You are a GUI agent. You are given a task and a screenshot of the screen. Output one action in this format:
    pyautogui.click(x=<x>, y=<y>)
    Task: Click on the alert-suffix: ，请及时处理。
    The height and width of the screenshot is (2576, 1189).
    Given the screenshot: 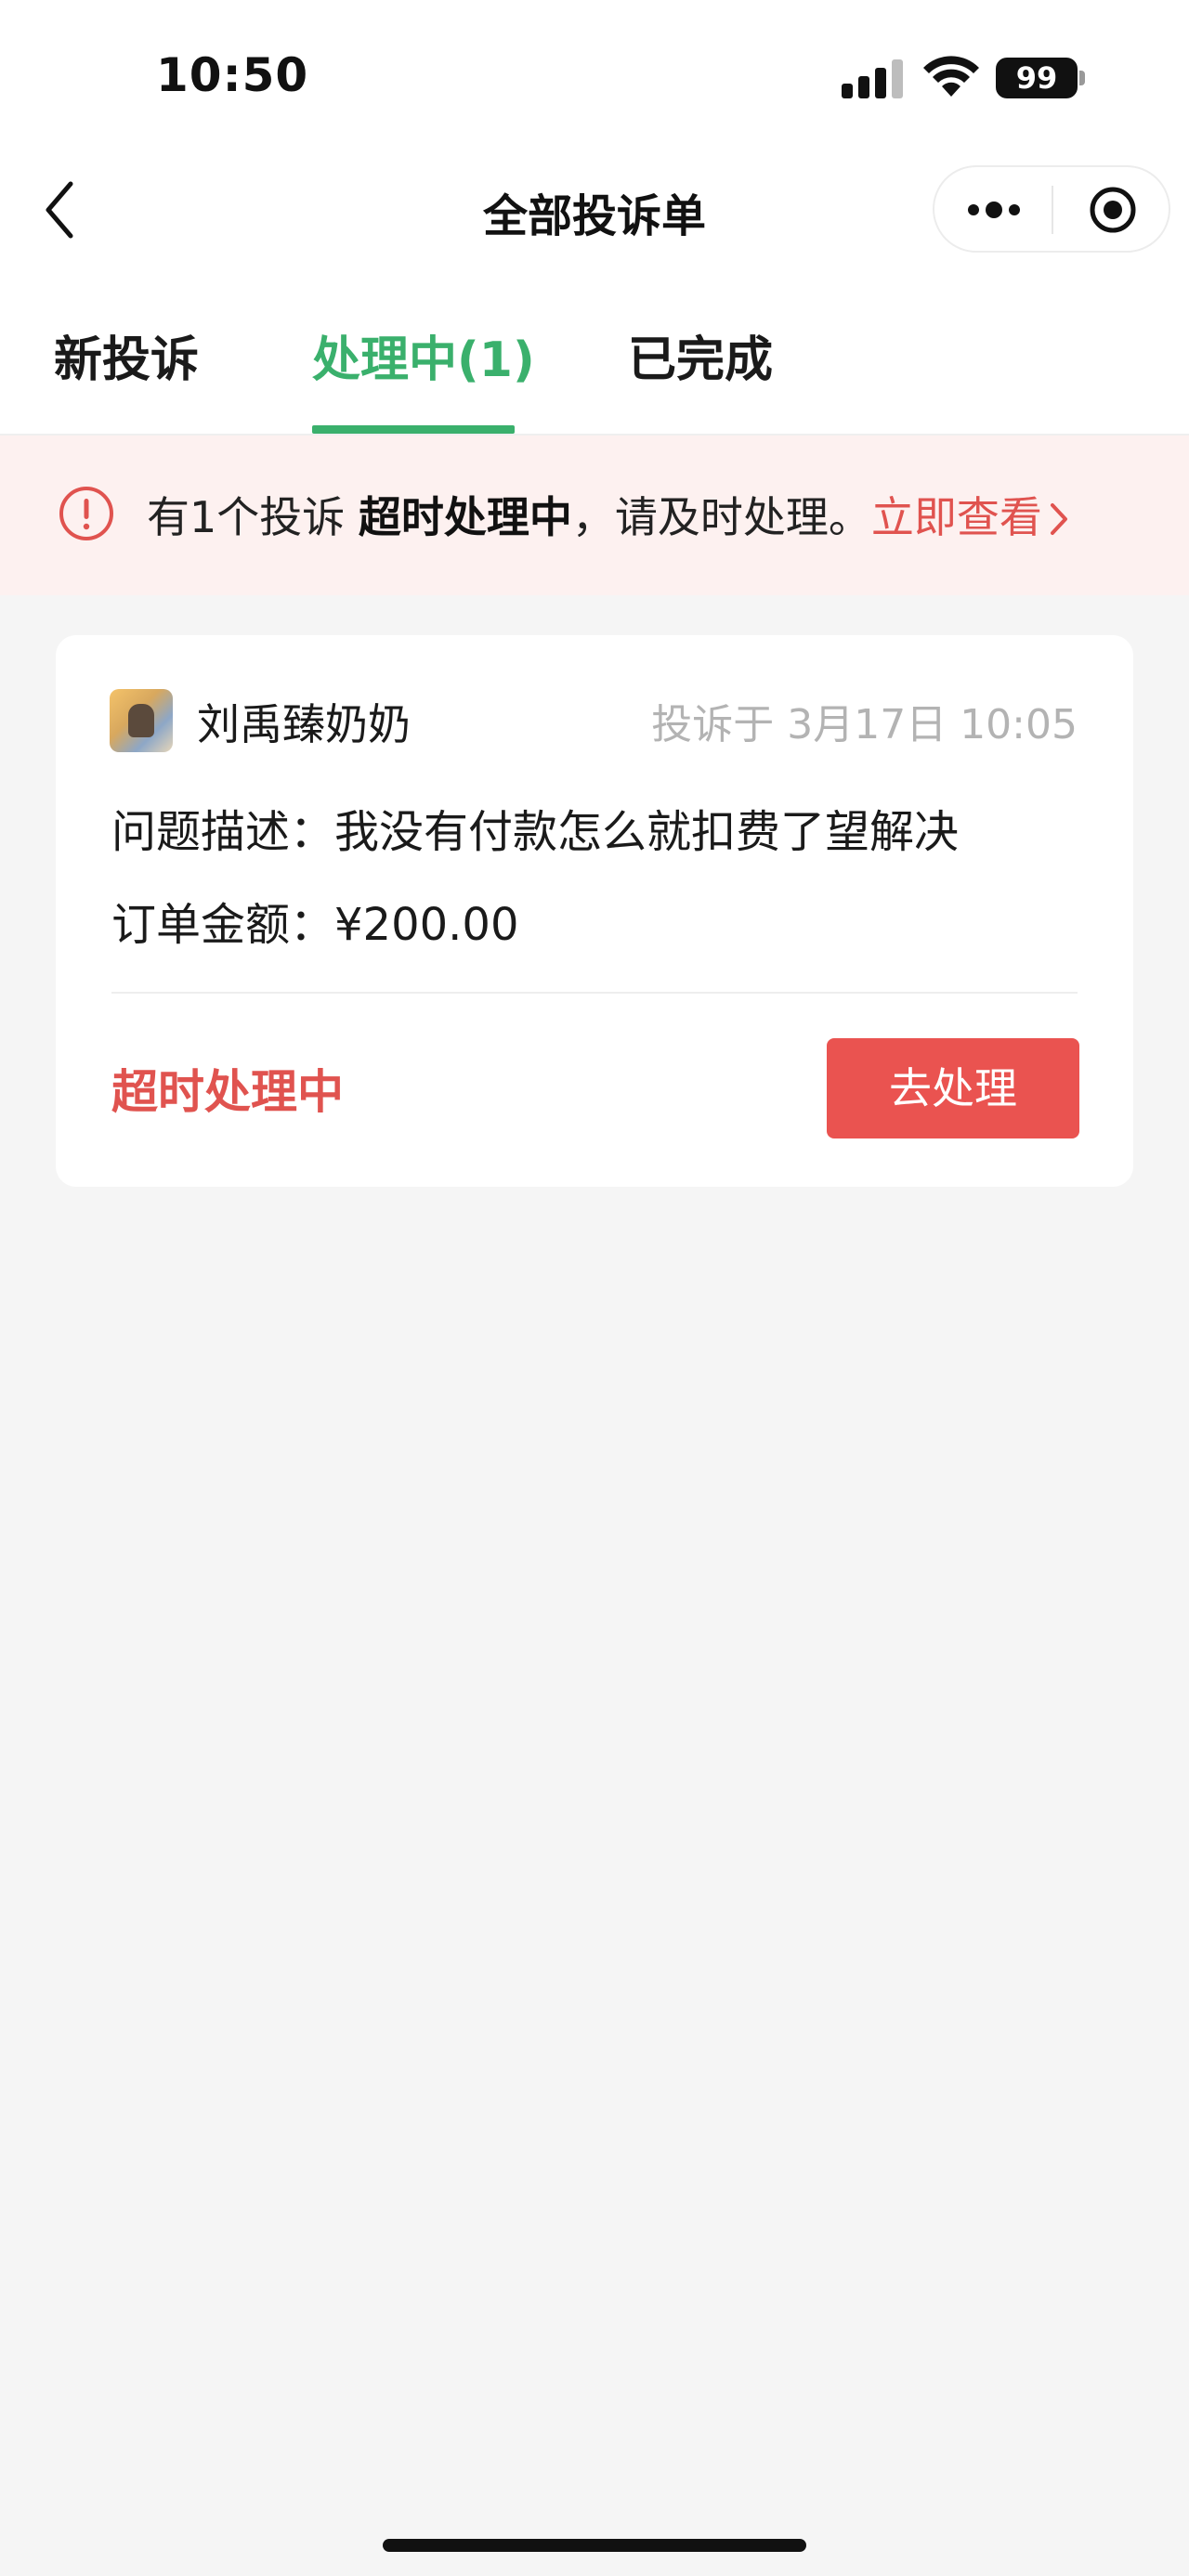 What is the action you would take?
    pyautogui.click(x=721, y=517)
    